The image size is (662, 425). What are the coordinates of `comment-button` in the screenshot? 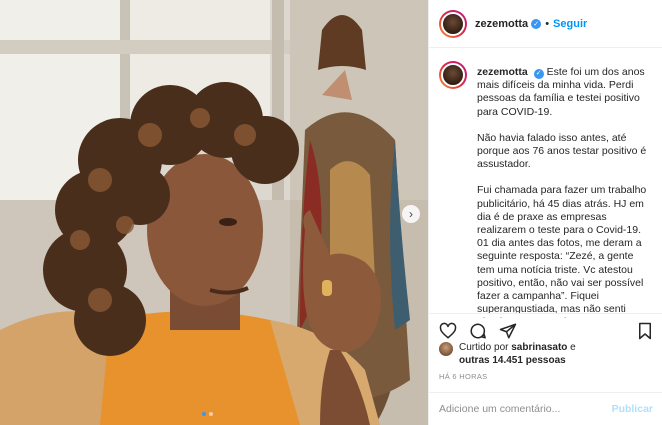 It's located at (478, 331).